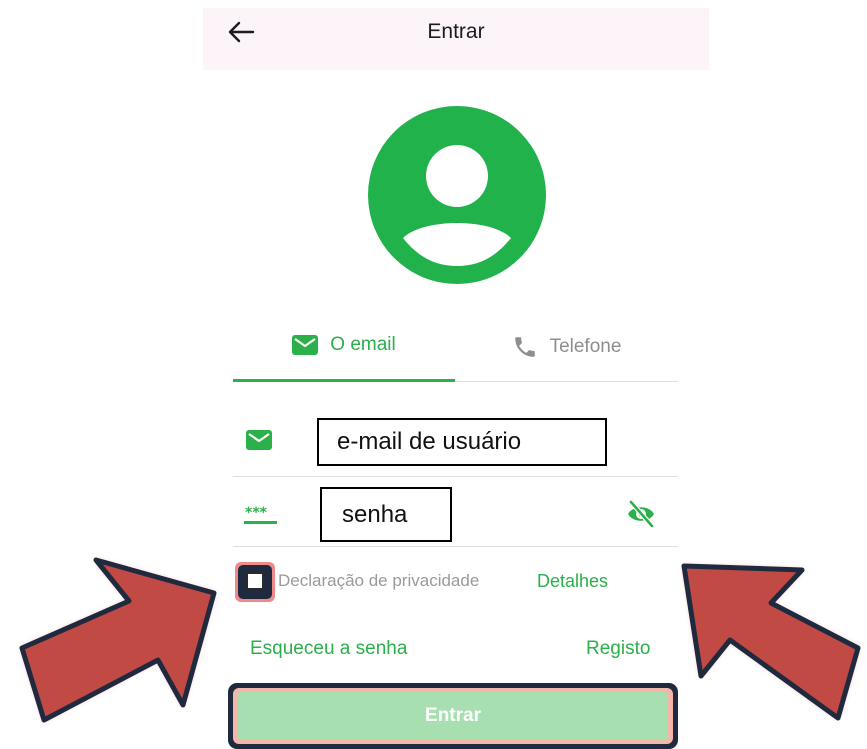  Describe the element at coordinates (572, 581) in the screenshot. I see `details-link: Detalhes` at that location.